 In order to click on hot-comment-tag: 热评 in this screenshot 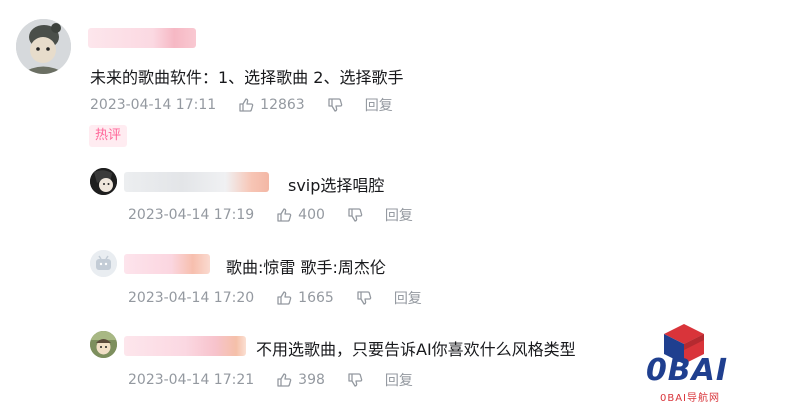, I will do `click(108, 136)`.